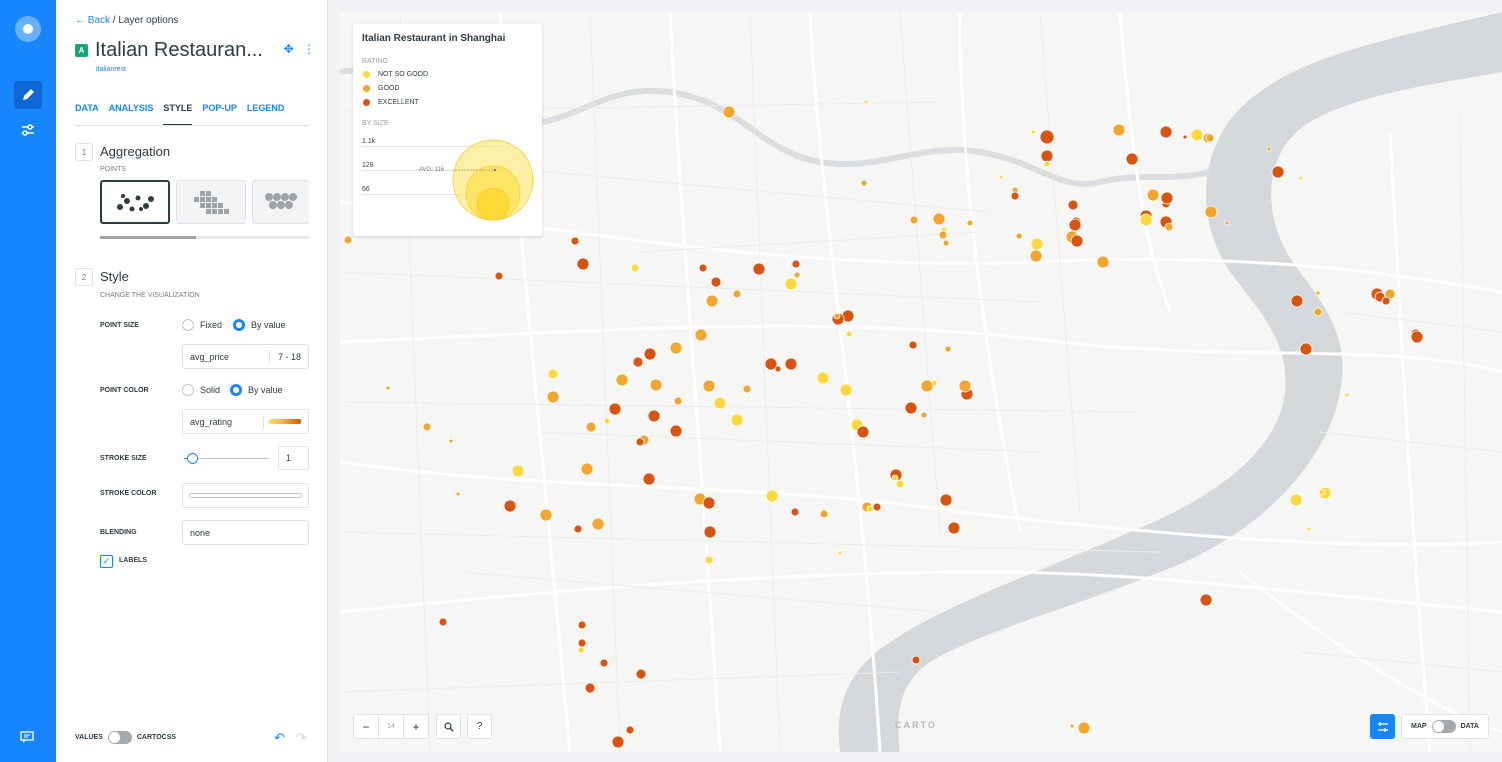 The width and height of the screenshot is (1502, 762). Describe the element at coordinates (219, 112) in the screenshot. I see `tab-popup: POP-UP` at that location.